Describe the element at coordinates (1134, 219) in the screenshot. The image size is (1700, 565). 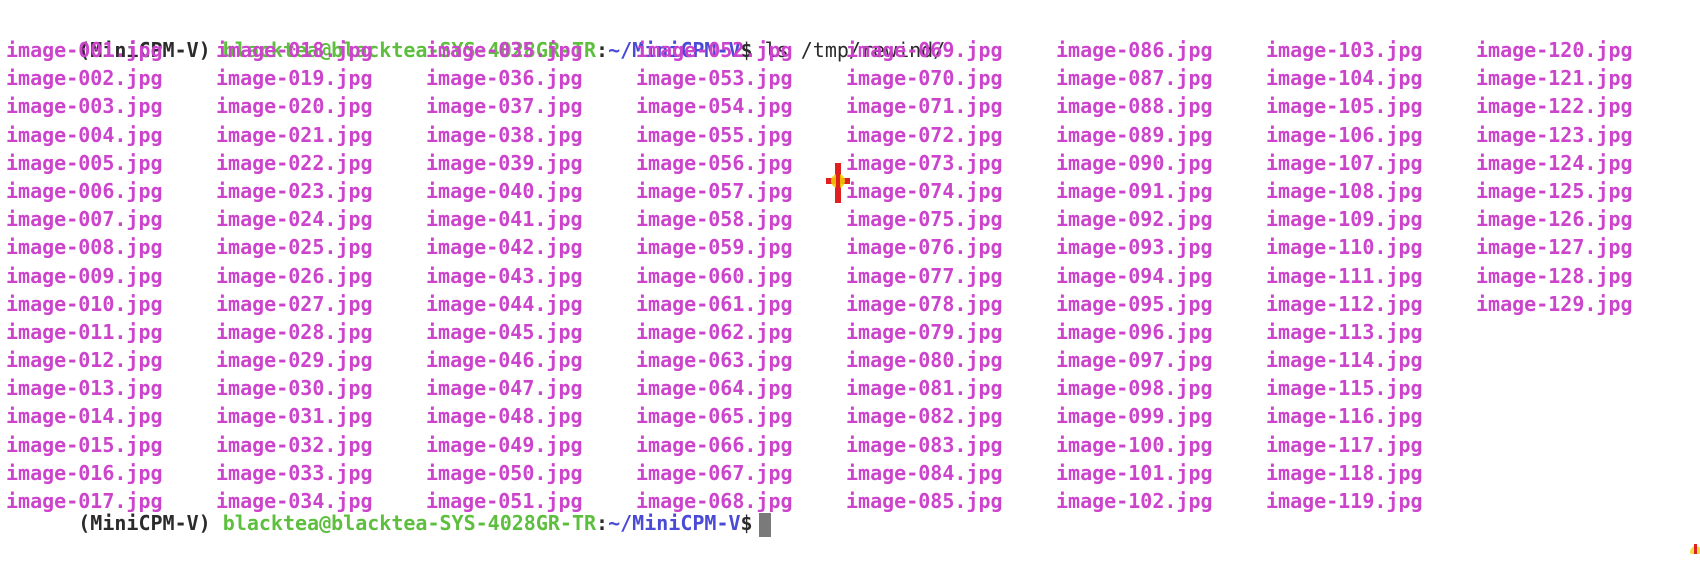
I see `file-entry: image-092.jpg` at that location.